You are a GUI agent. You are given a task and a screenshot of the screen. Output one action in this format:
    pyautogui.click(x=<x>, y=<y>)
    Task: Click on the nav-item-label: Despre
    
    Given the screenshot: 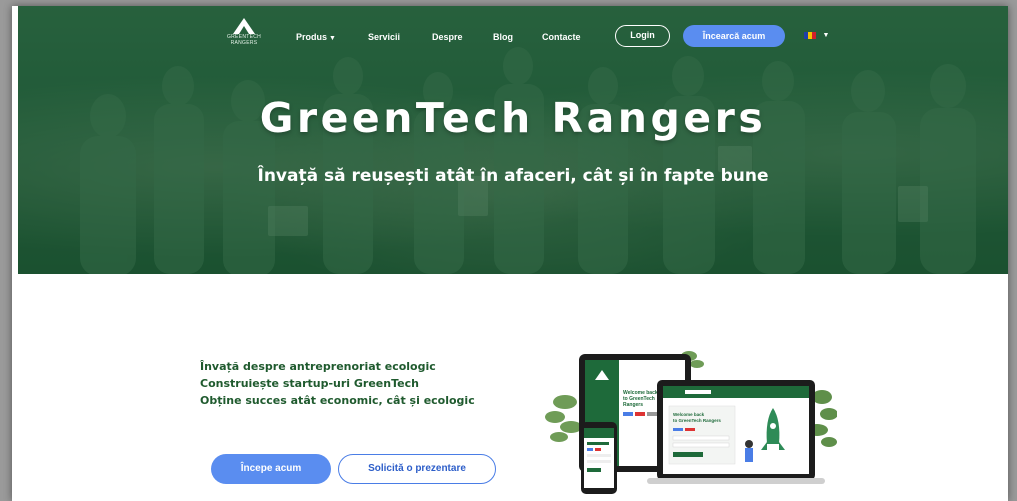 What is the action you would take?
    pyautogui.click(x=447, y=37)
    